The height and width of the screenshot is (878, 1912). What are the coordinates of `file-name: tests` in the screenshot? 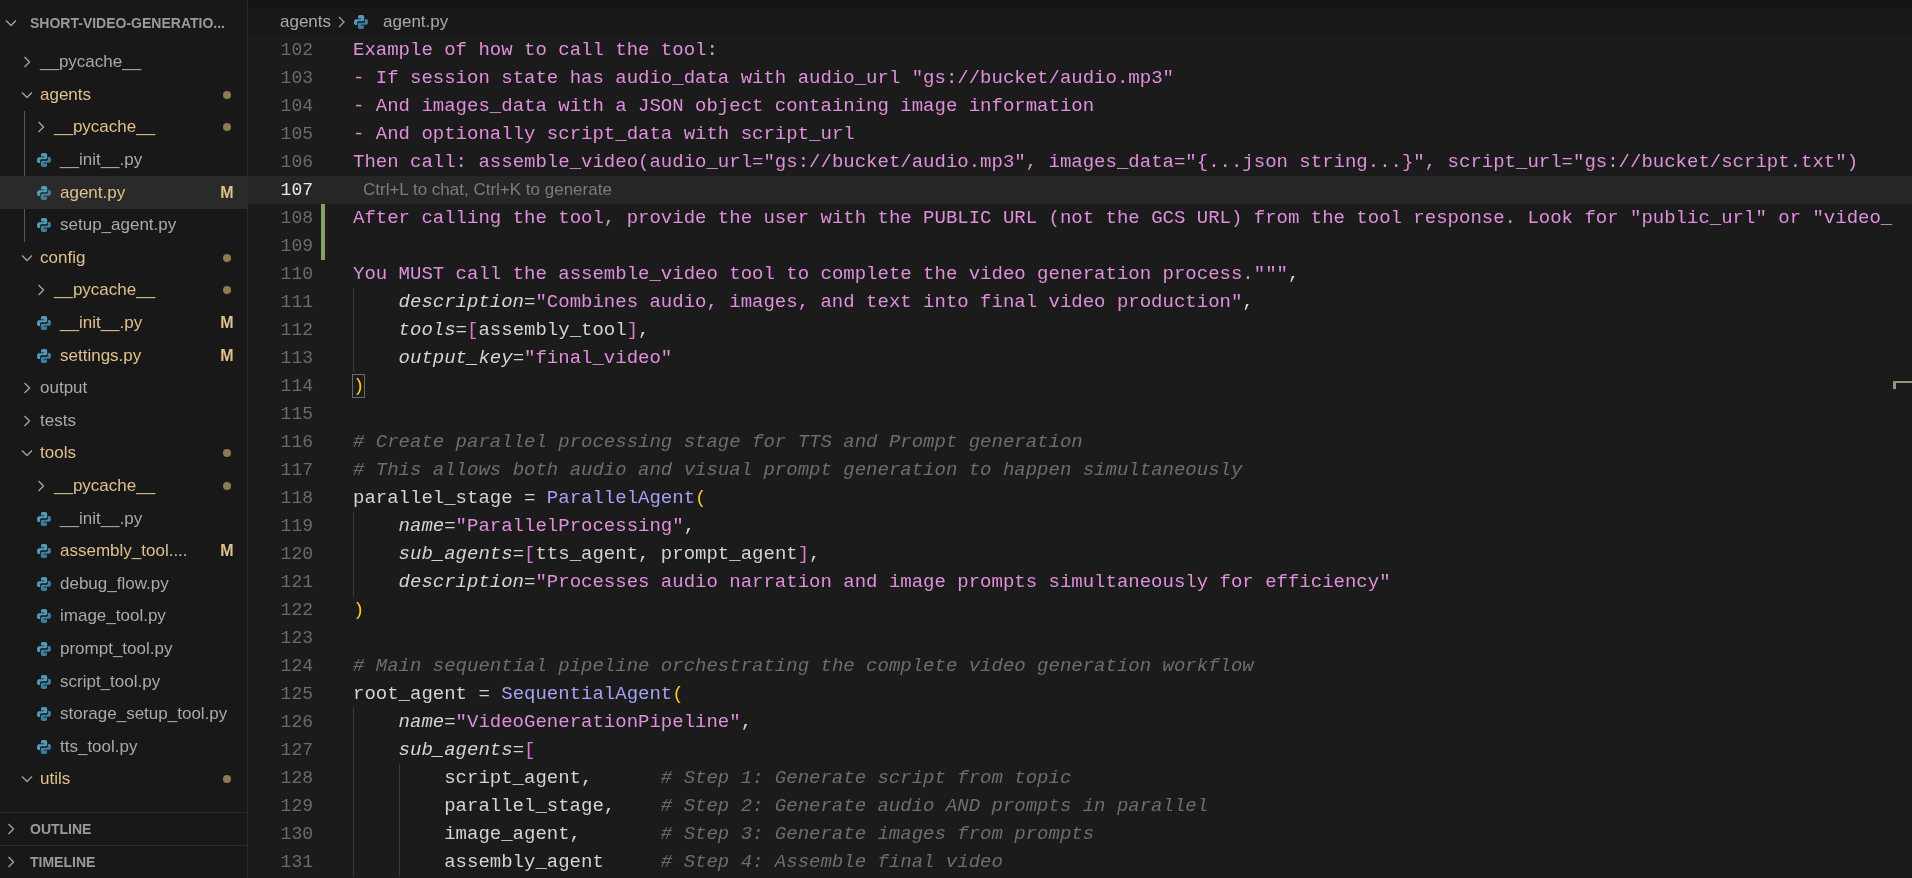 It's located at (58, 420).